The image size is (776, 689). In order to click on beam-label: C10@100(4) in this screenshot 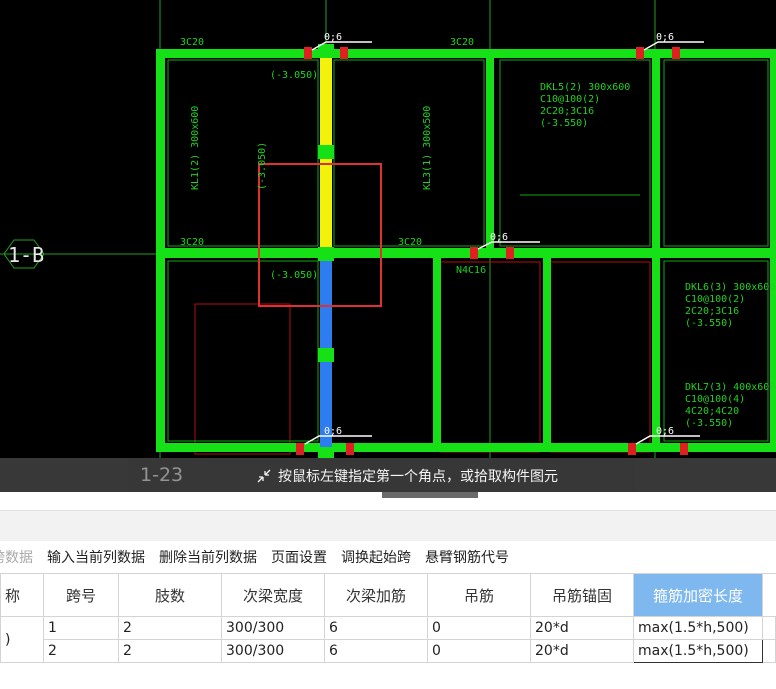, I will do `click(715, 399)`.